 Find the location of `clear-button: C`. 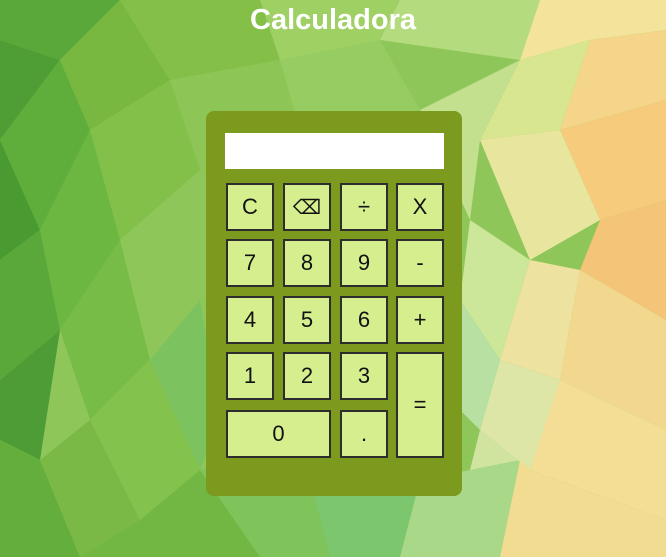

clear-button: C is located at coordinates (250, 207).